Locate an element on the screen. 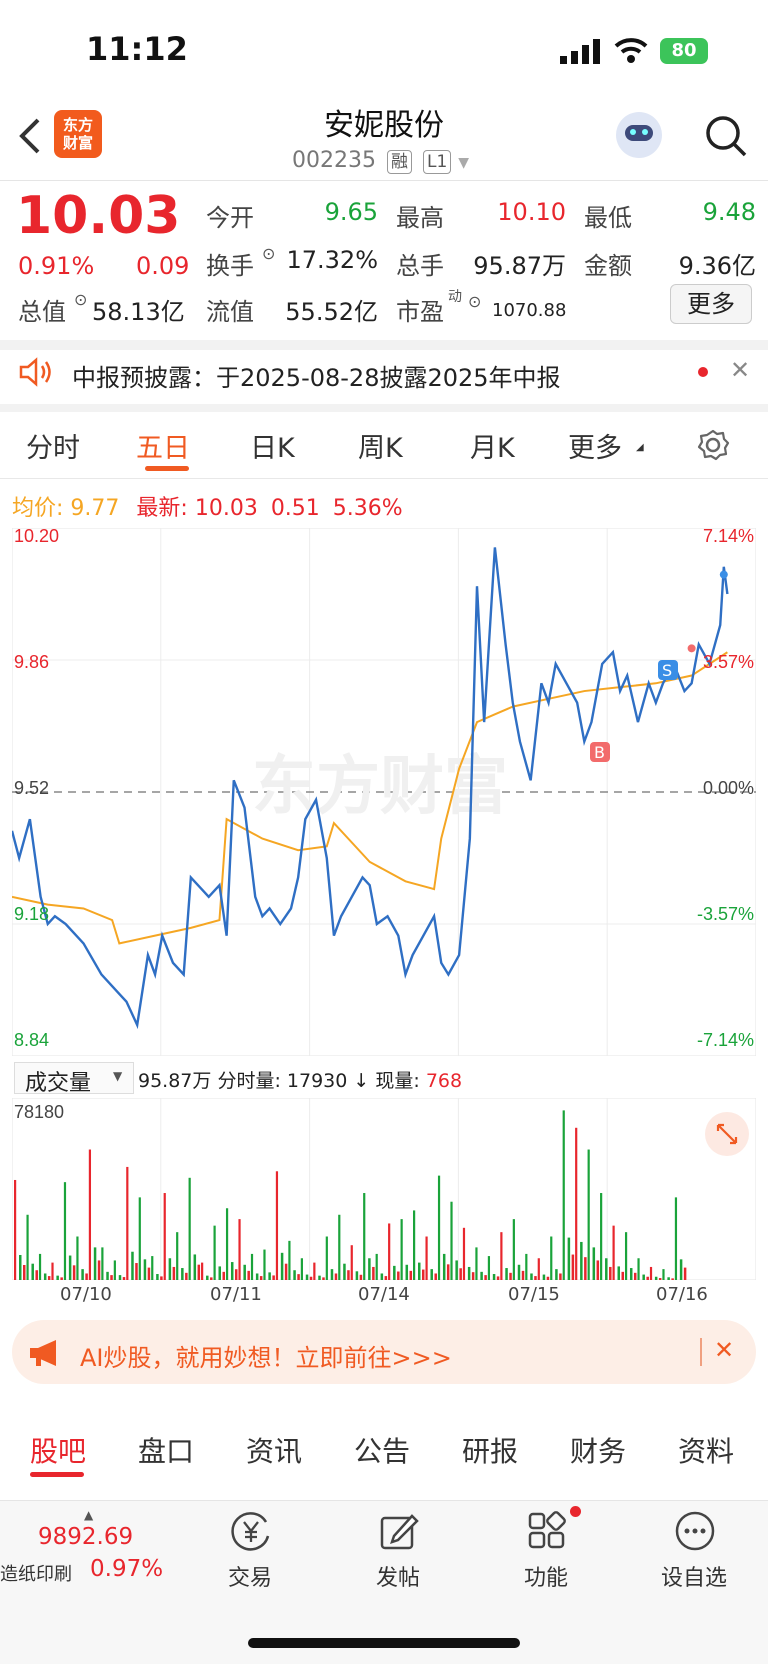 The image size is (768, 1664). bottom-tab-5: 财务 is located at coordinates (598, 1450).